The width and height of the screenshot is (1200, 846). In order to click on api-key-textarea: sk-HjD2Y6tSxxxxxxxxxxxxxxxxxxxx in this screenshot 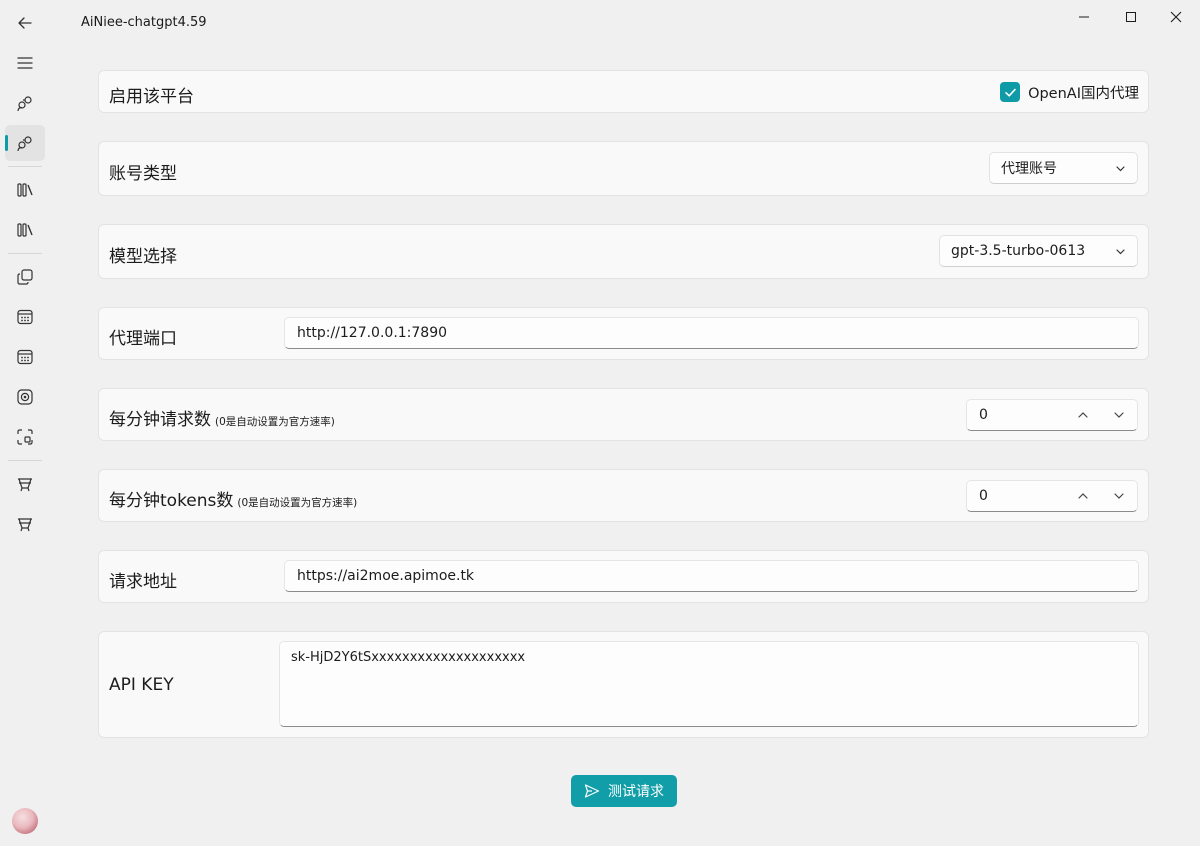, I will do `click(709, 684)`.